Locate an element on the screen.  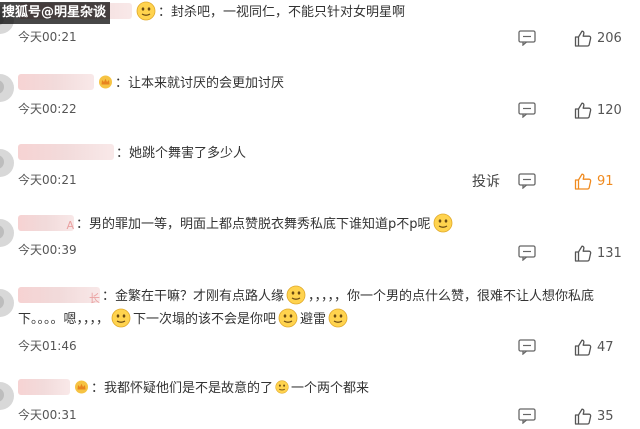
username: A is located at coordinates (46, 223).